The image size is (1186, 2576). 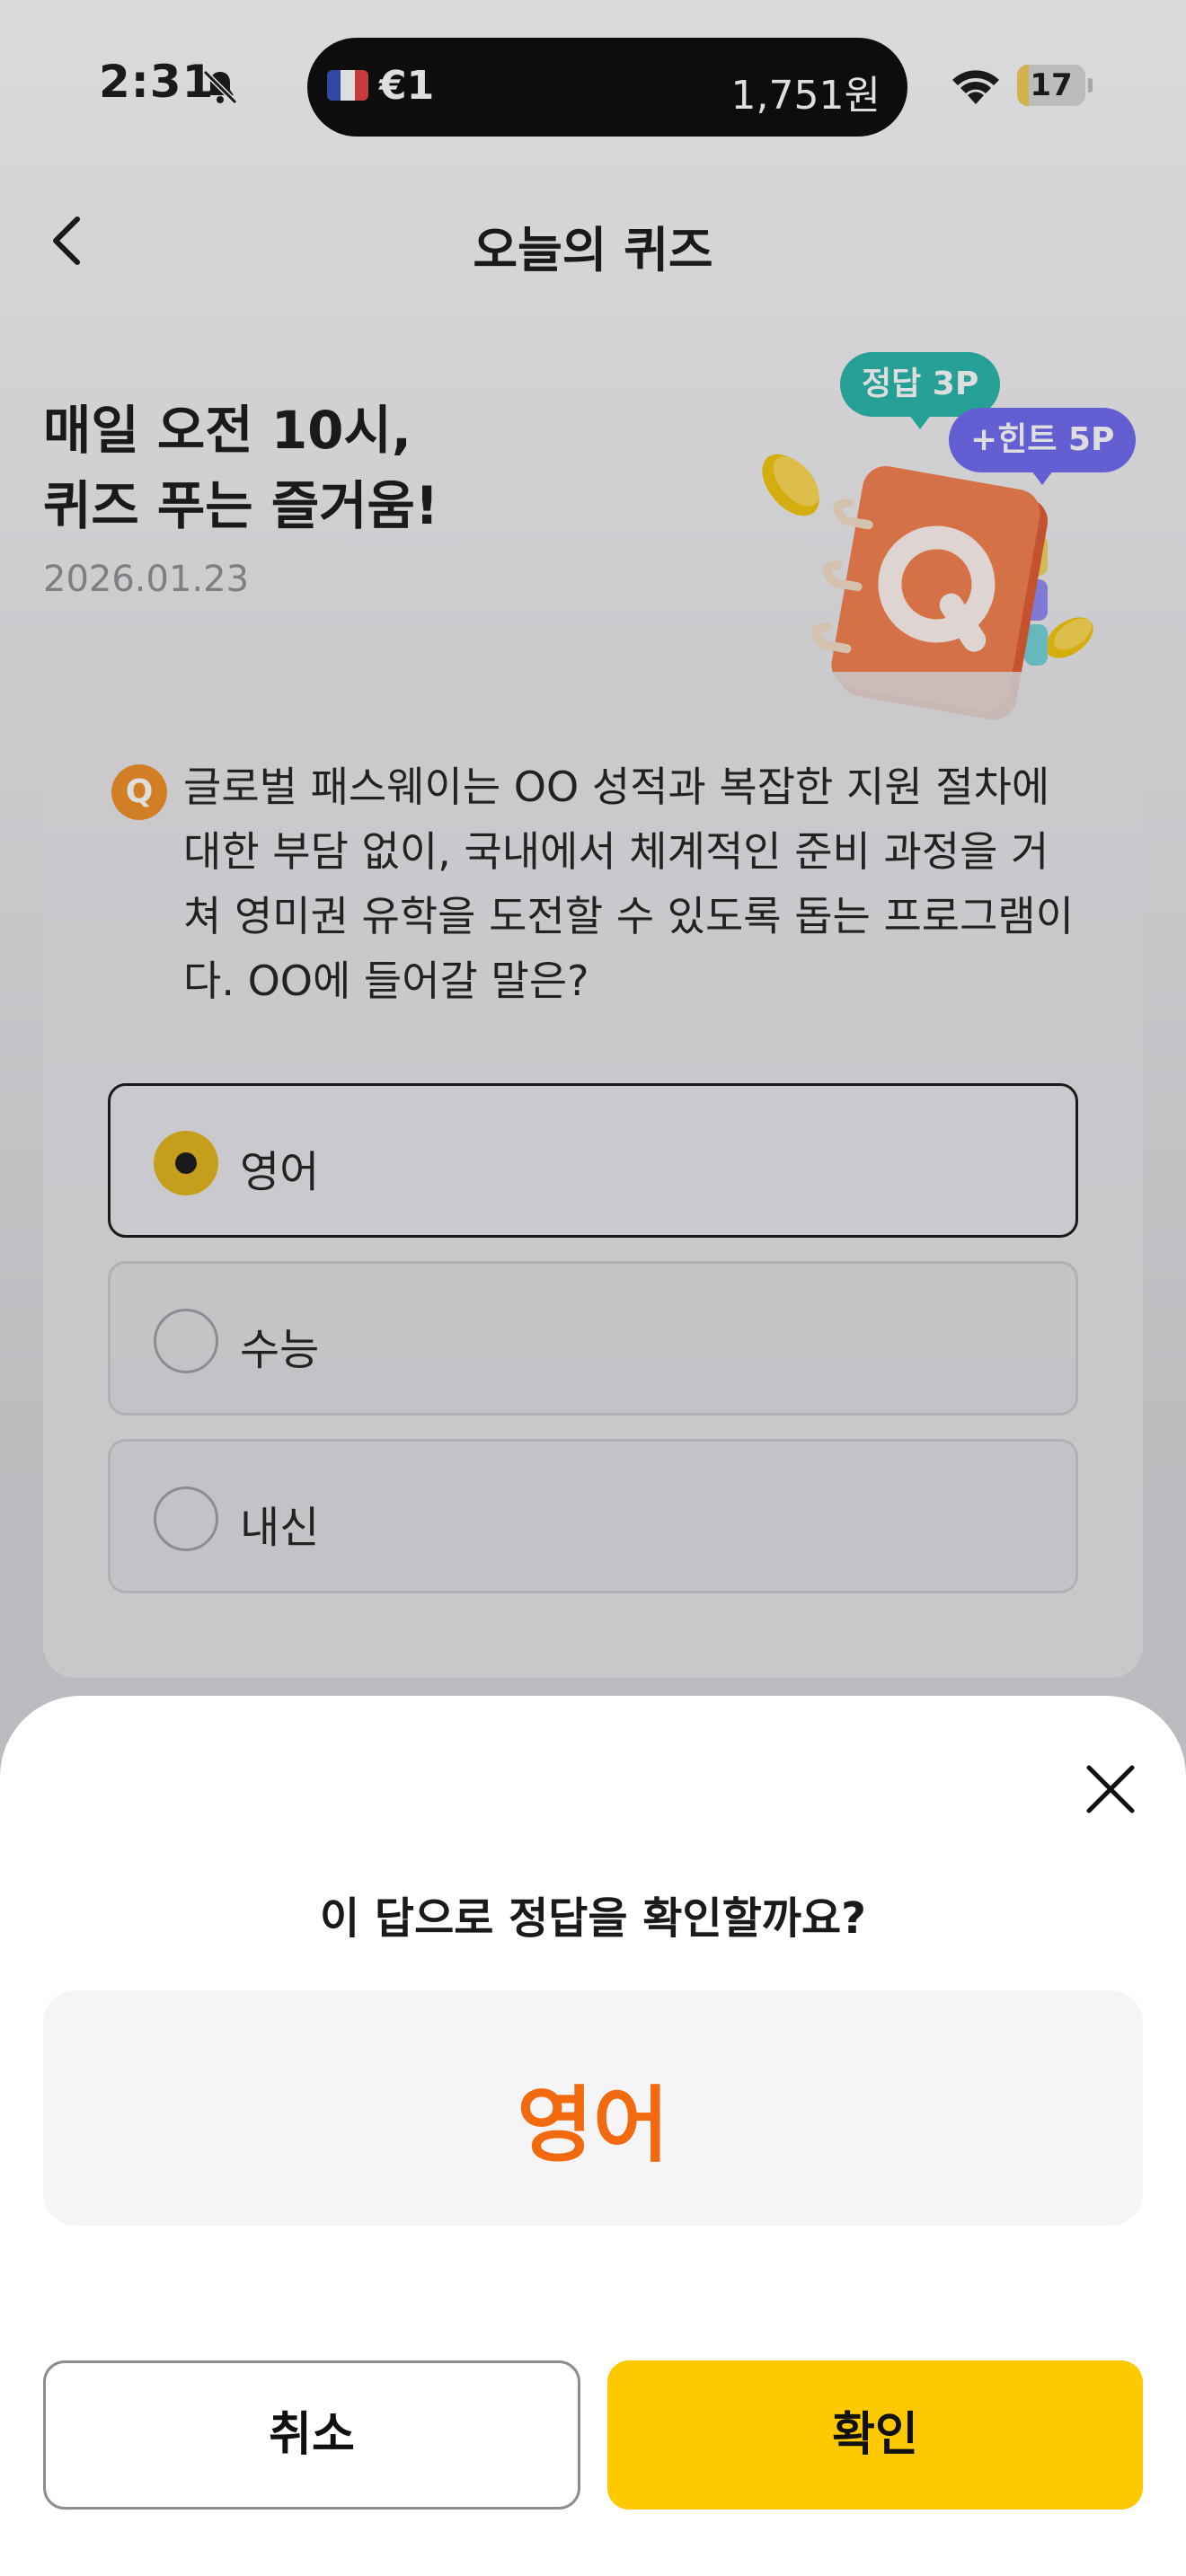 What do you see at coordinates (1051, 85) in the screenshot?
I see `battery-percent: 17` at bounding box center [1051, 85].